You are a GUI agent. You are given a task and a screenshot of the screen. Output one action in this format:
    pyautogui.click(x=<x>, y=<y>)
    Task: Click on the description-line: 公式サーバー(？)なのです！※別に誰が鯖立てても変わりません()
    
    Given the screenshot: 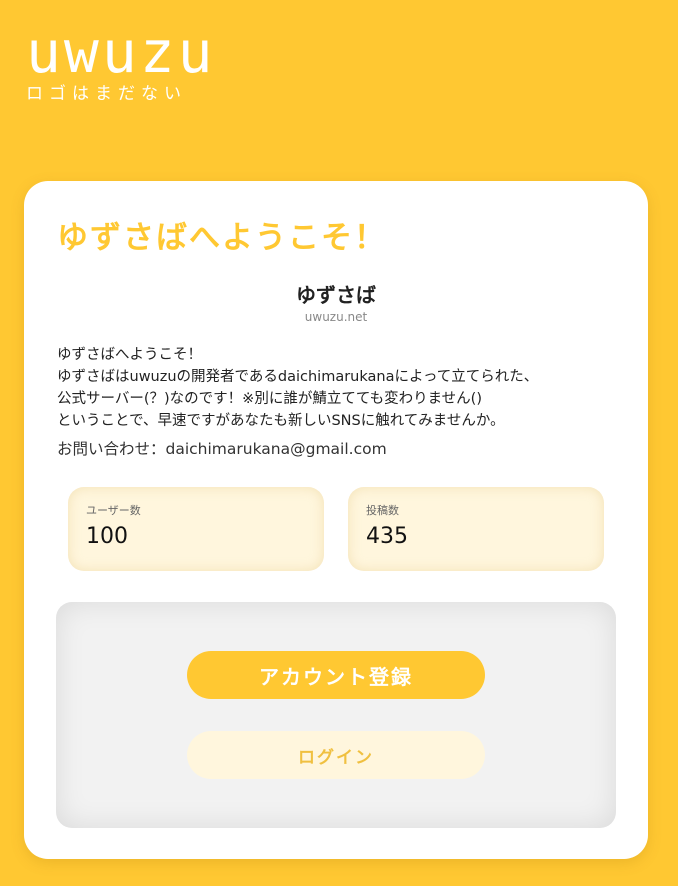 What is the action you would take?
    pyautogui.click(x=269, y=399)
    